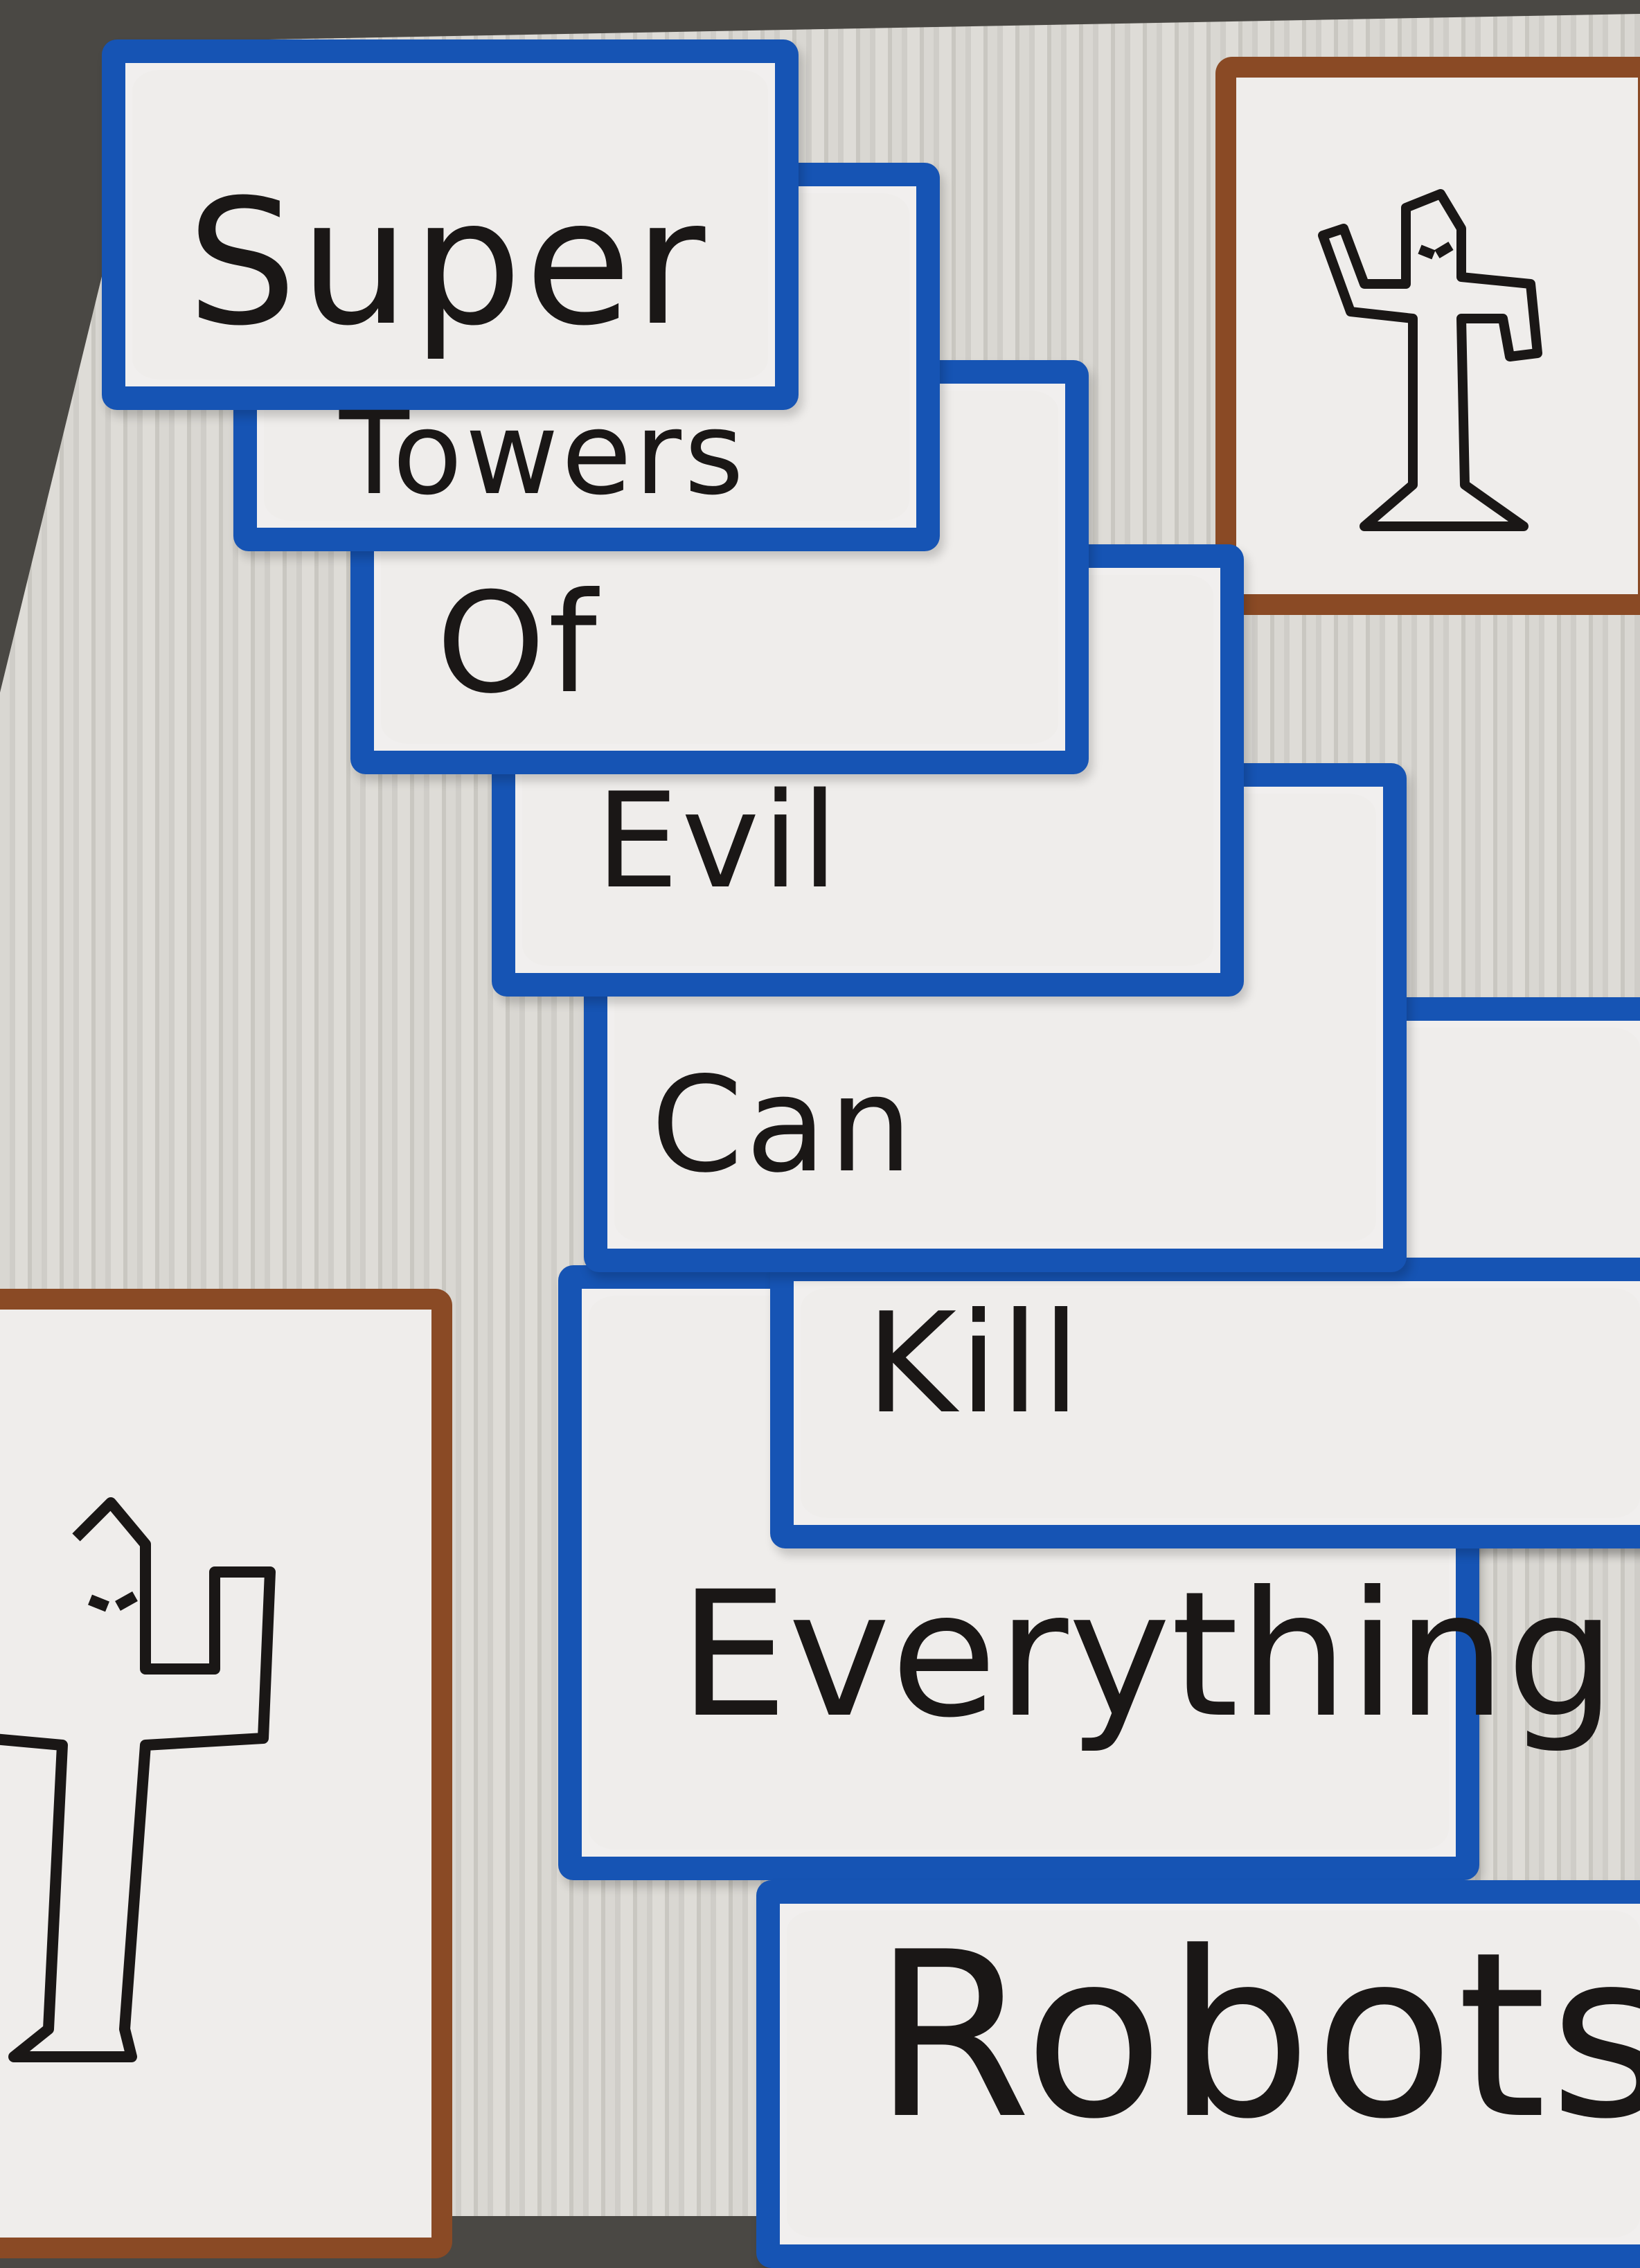  I want to click on word-can: Can, so click(783, 1125).